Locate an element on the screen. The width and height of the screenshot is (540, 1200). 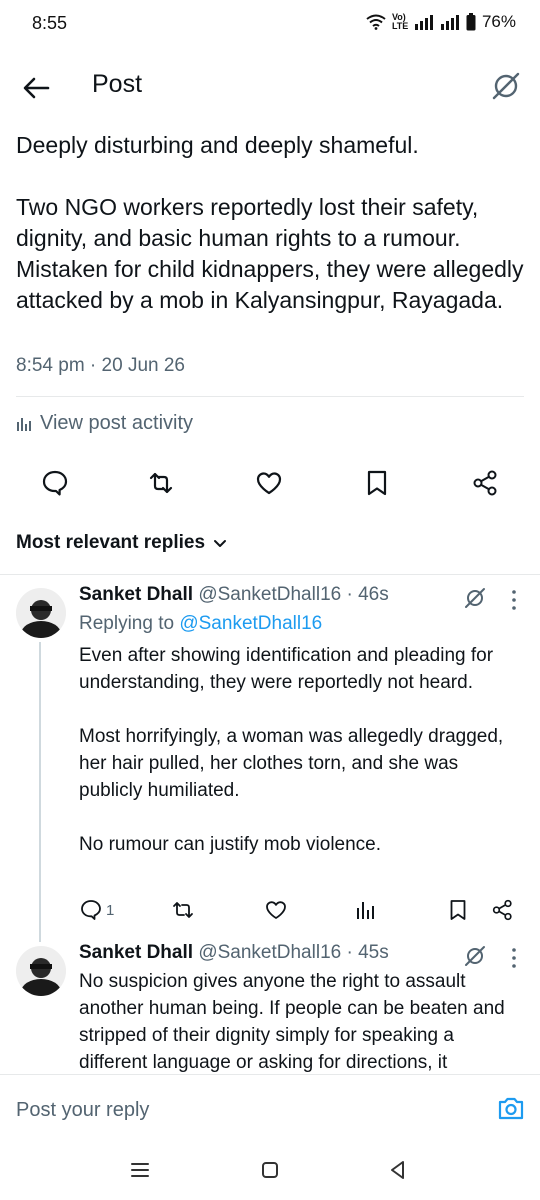
post-actions is located at coordinates (270, 483).